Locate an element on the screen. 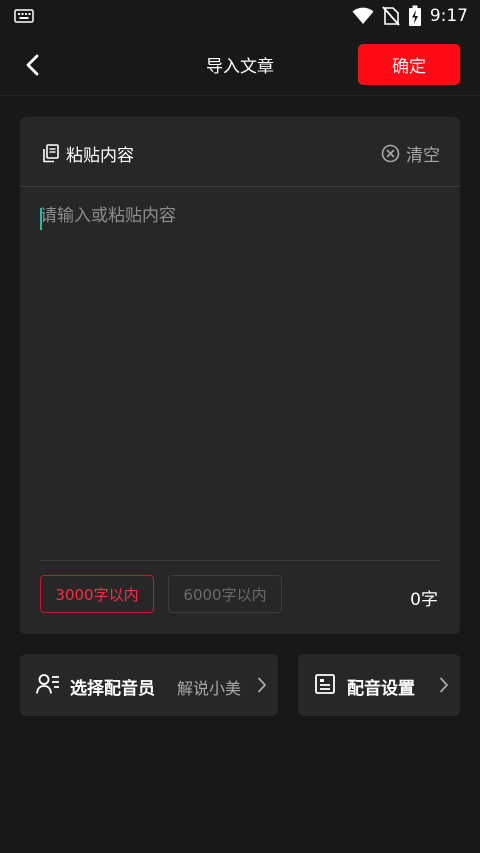 Image resolution: width=480 pixels, height=853 pixels. select-voice-label: 选择配音员 is located at coordinates (112, 689).